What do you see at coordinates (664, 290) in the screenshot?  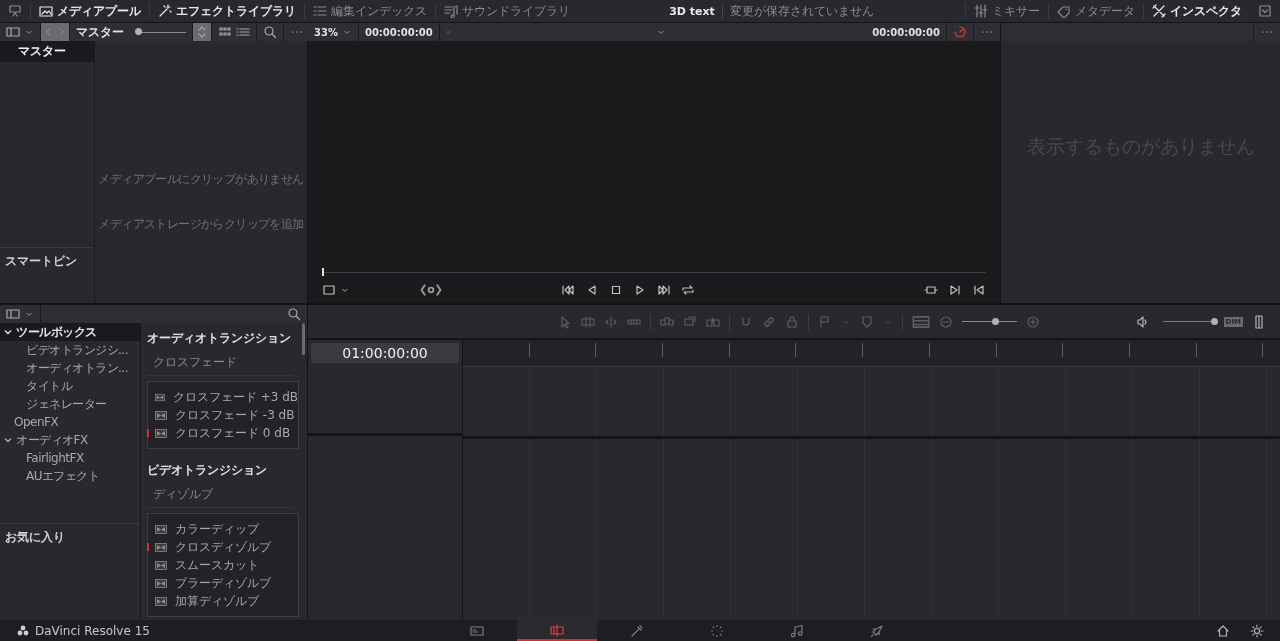 I see `skip-forward-icon` at bounding box center [664, 290].